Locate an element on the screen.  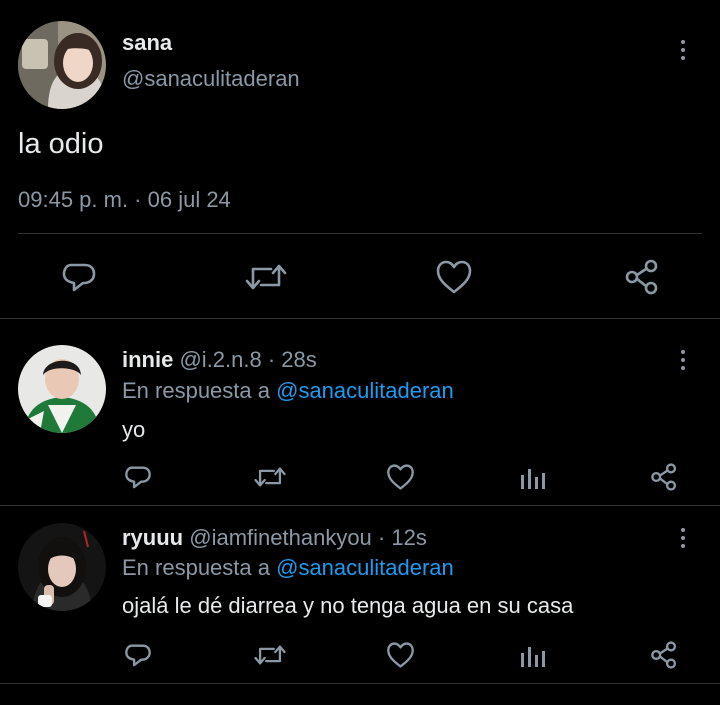
reply-time: · 12s is located at coordinates (402, 537).